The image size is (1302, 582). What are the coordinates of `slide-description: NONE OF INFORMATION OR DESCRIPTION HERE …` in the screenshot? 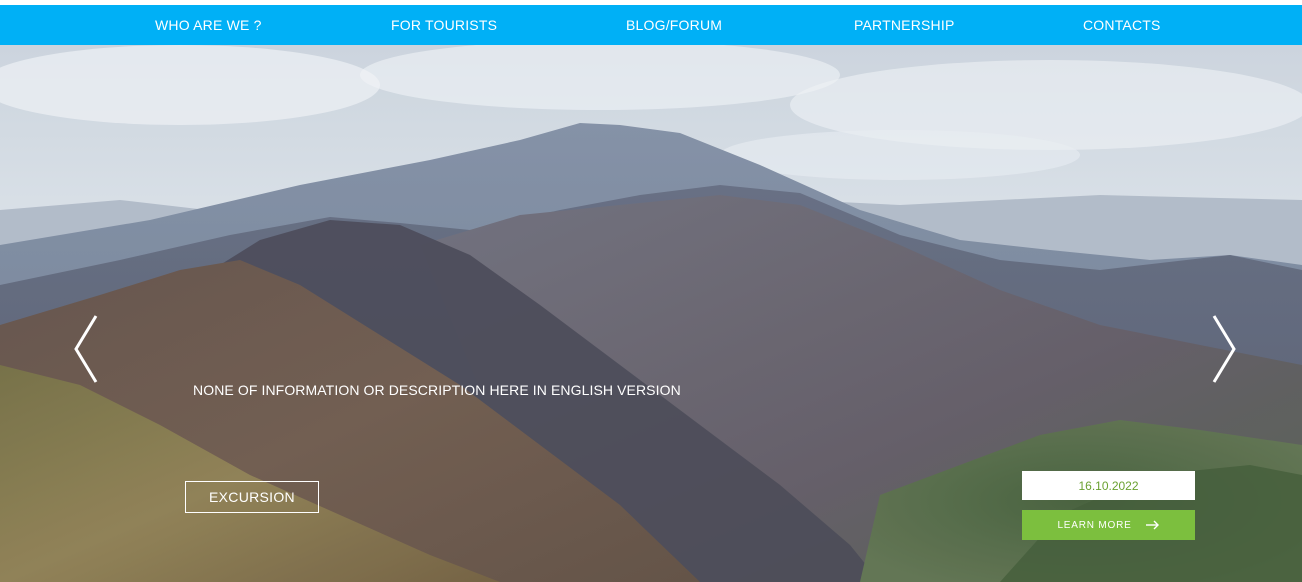 It's located at (437, 390).